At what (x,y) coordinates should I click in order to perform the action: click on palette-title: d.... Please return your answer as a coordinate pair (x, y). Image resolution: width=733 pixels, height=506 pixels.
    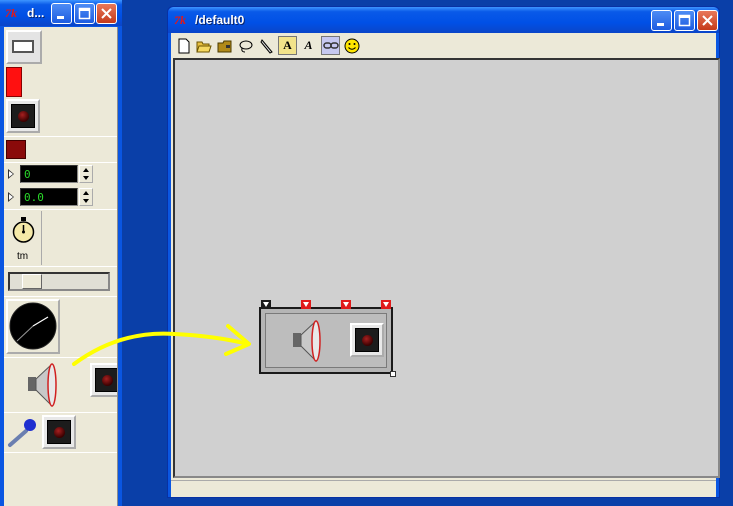
    Looking at the image, I should click on (36, 13).